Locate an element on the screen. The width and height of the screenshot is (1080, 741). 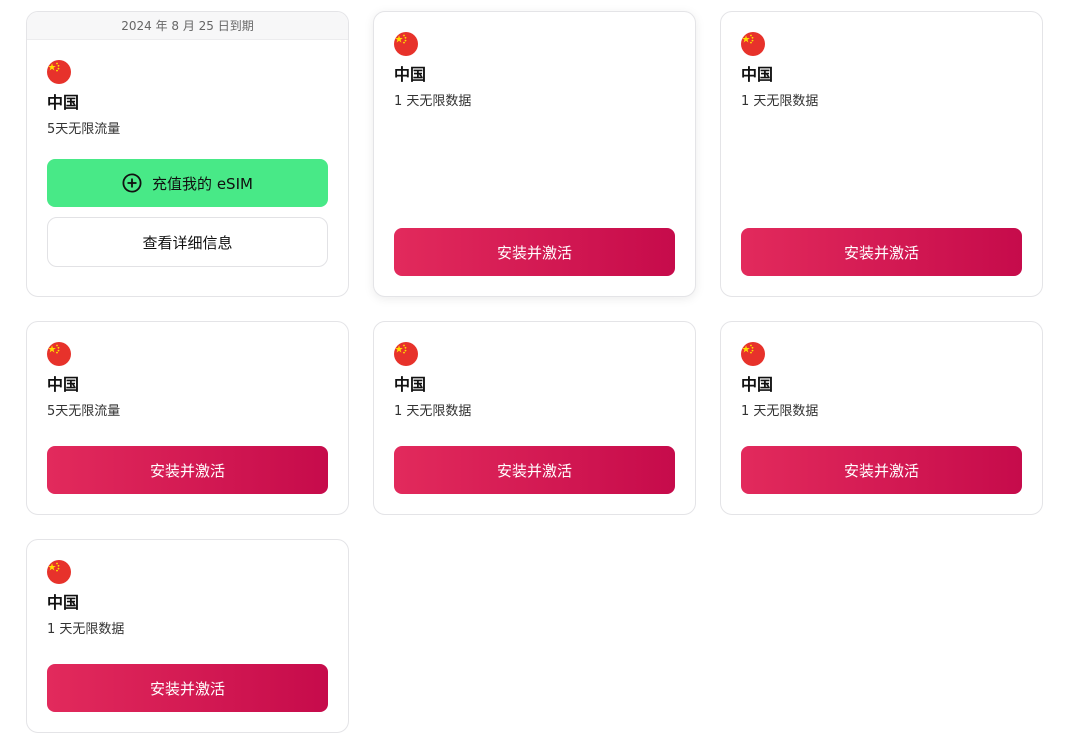
expiry-banner: 2024 年 8 月 25 日到期 is located at coordinates (187, 26).